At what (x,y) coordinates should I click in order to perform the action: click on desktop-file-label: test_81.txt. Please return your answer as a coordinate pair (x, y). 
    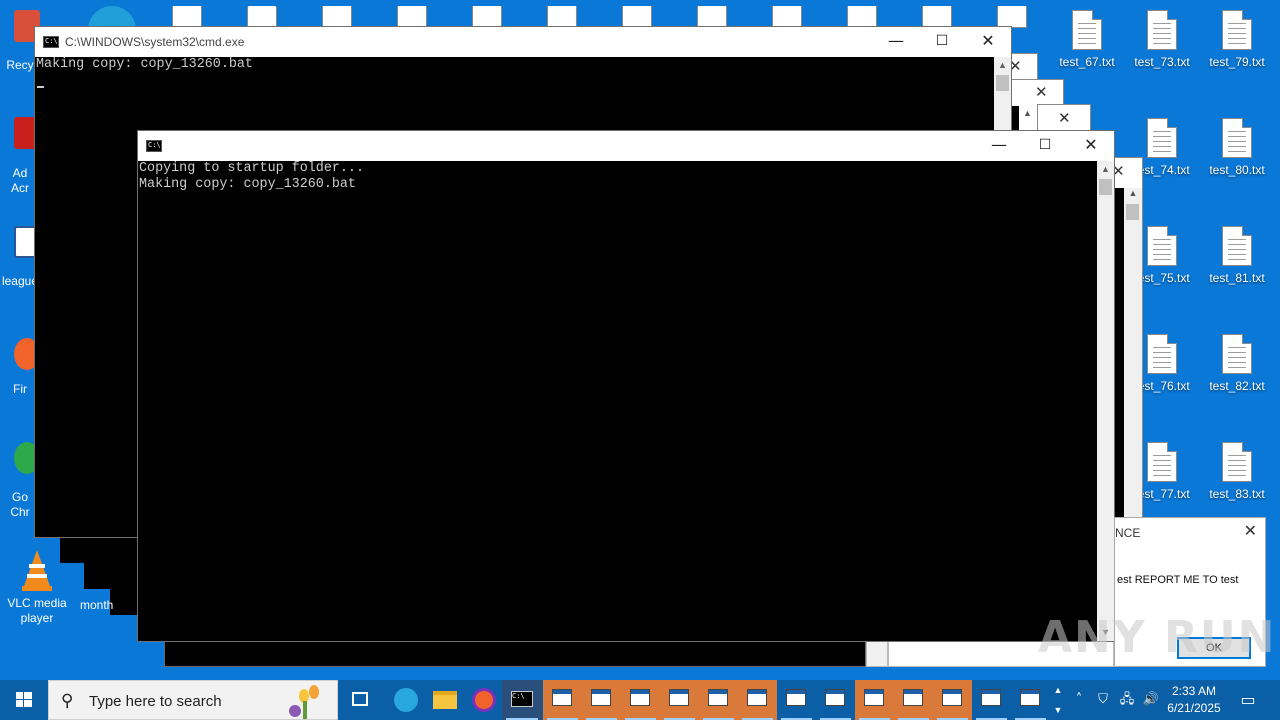
    Looking at the image, I should click on (1237, 278).